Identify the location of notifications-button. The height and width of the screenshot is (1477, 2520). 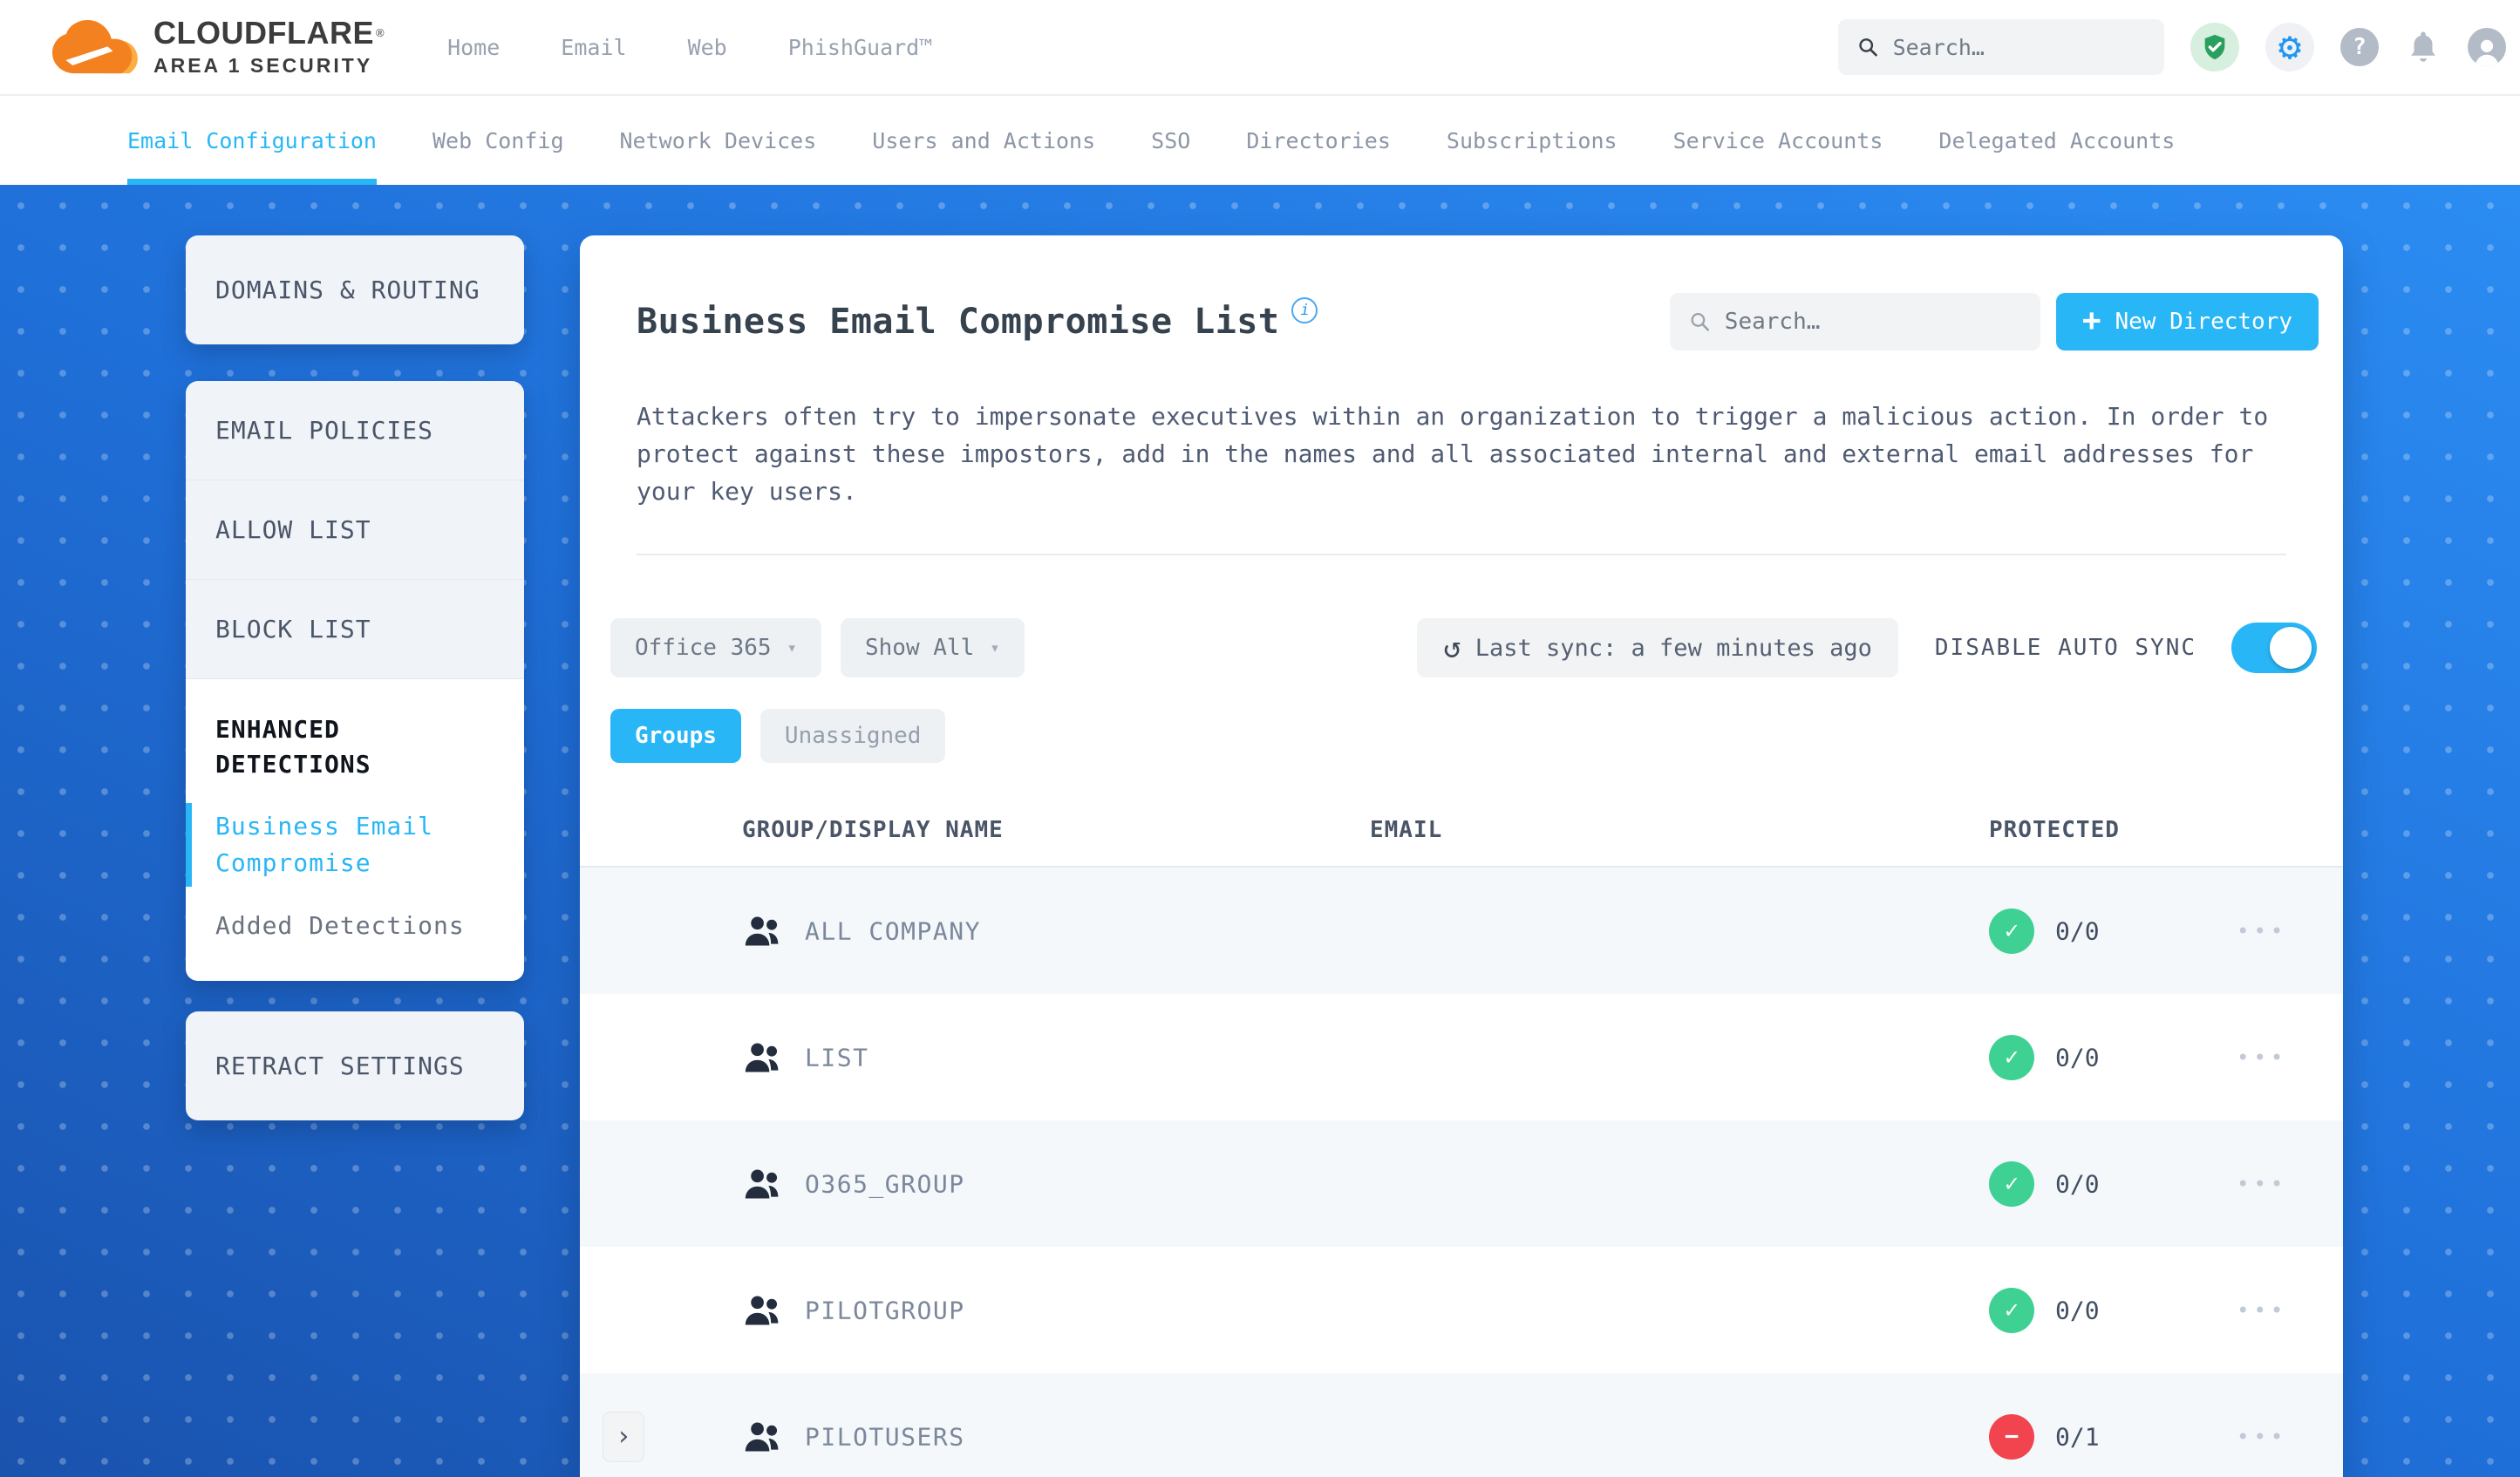
(2423, 47).